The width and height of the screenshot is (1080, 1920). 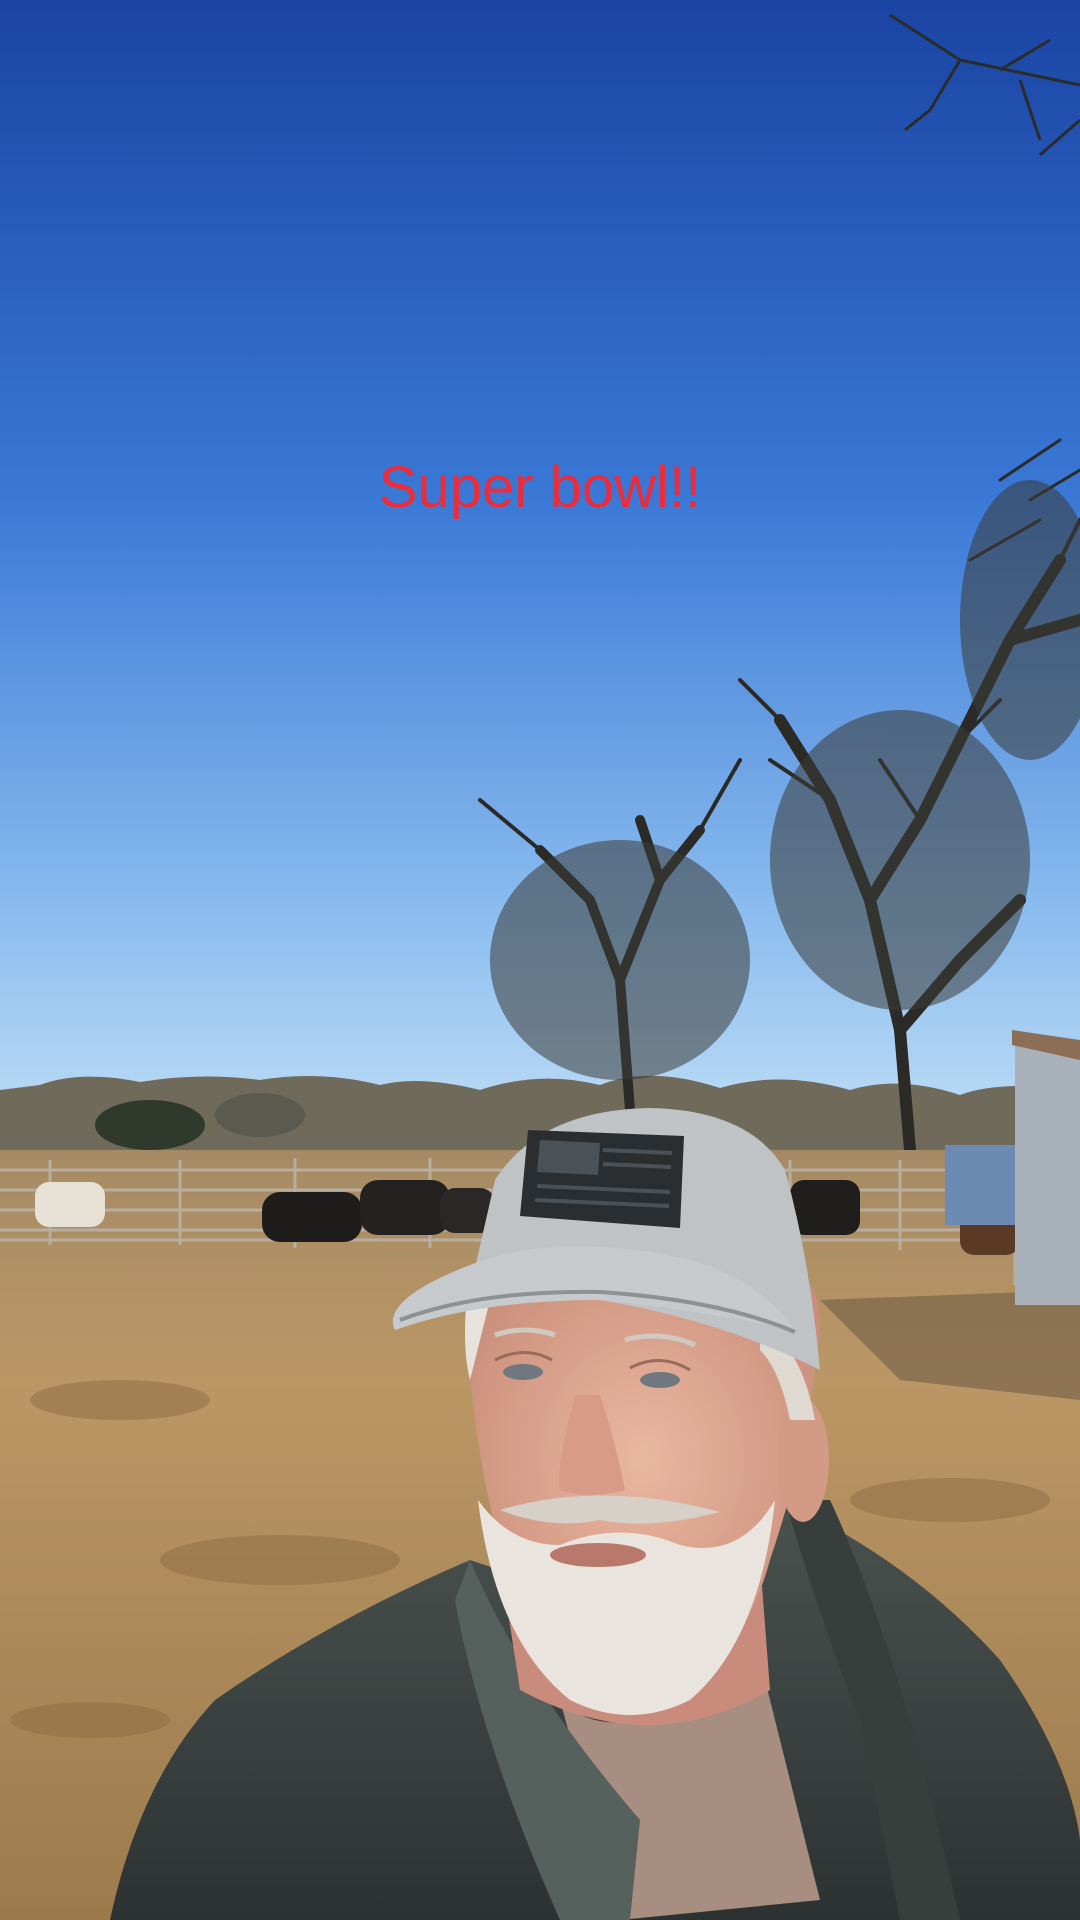 I want to click on left-eye, so click(x=523, y=1372).